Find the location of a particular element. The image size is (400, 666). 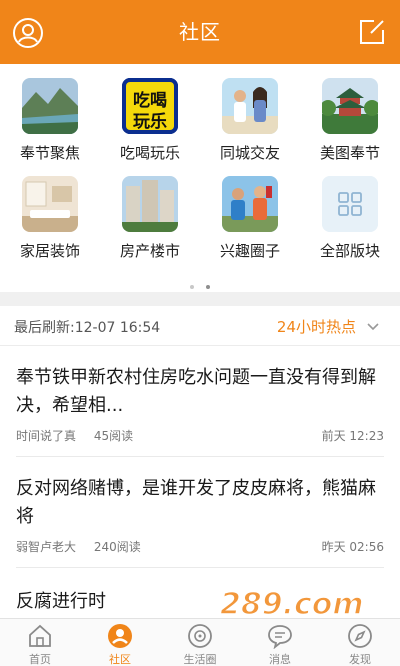

category-label: 美图奉节 is located at coordinates (349, 153).